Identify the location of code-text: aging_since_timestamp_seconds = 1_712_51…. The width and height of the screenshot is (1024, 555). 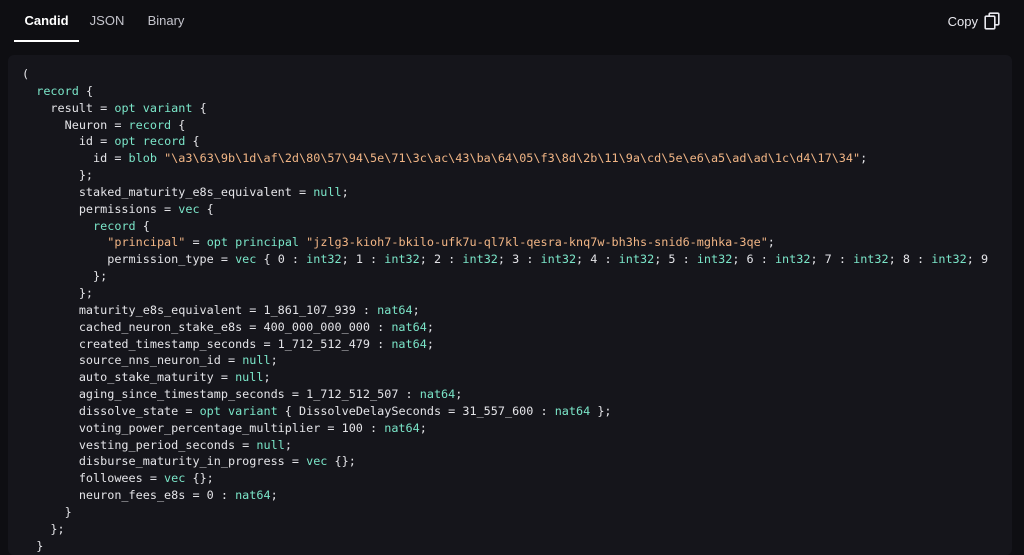
(221, 394).